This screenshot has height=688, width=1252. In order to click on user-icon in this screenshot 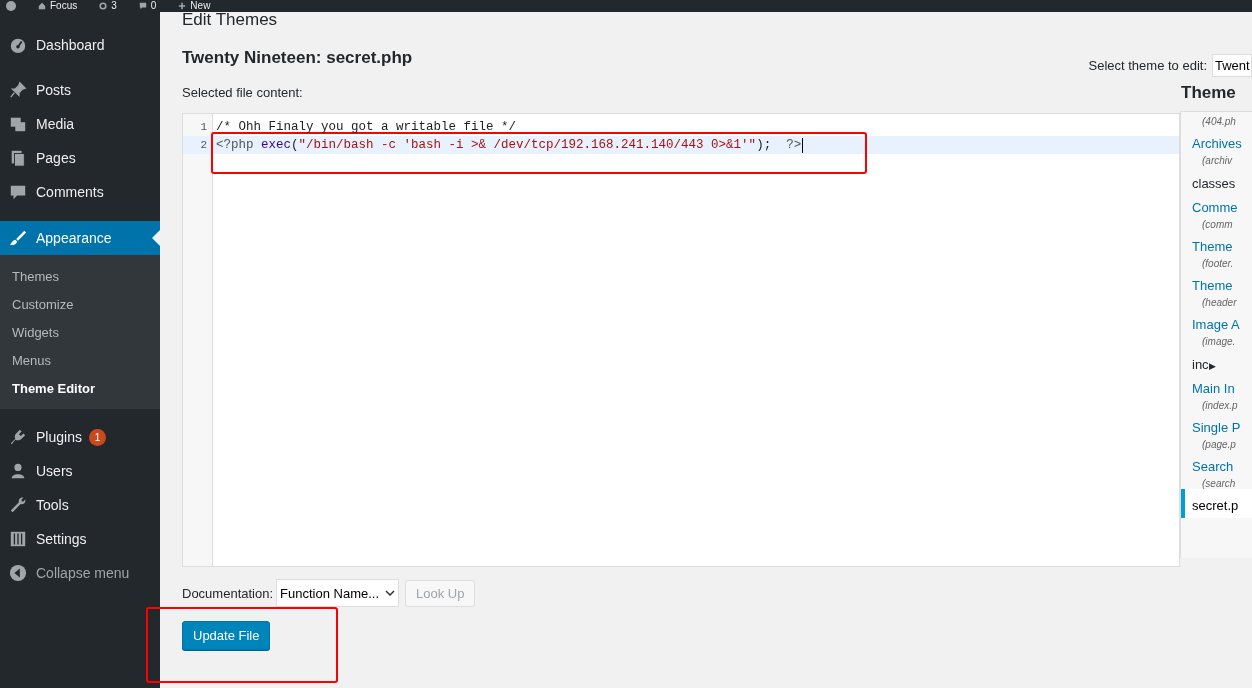, I will do `click(18, 471)`.